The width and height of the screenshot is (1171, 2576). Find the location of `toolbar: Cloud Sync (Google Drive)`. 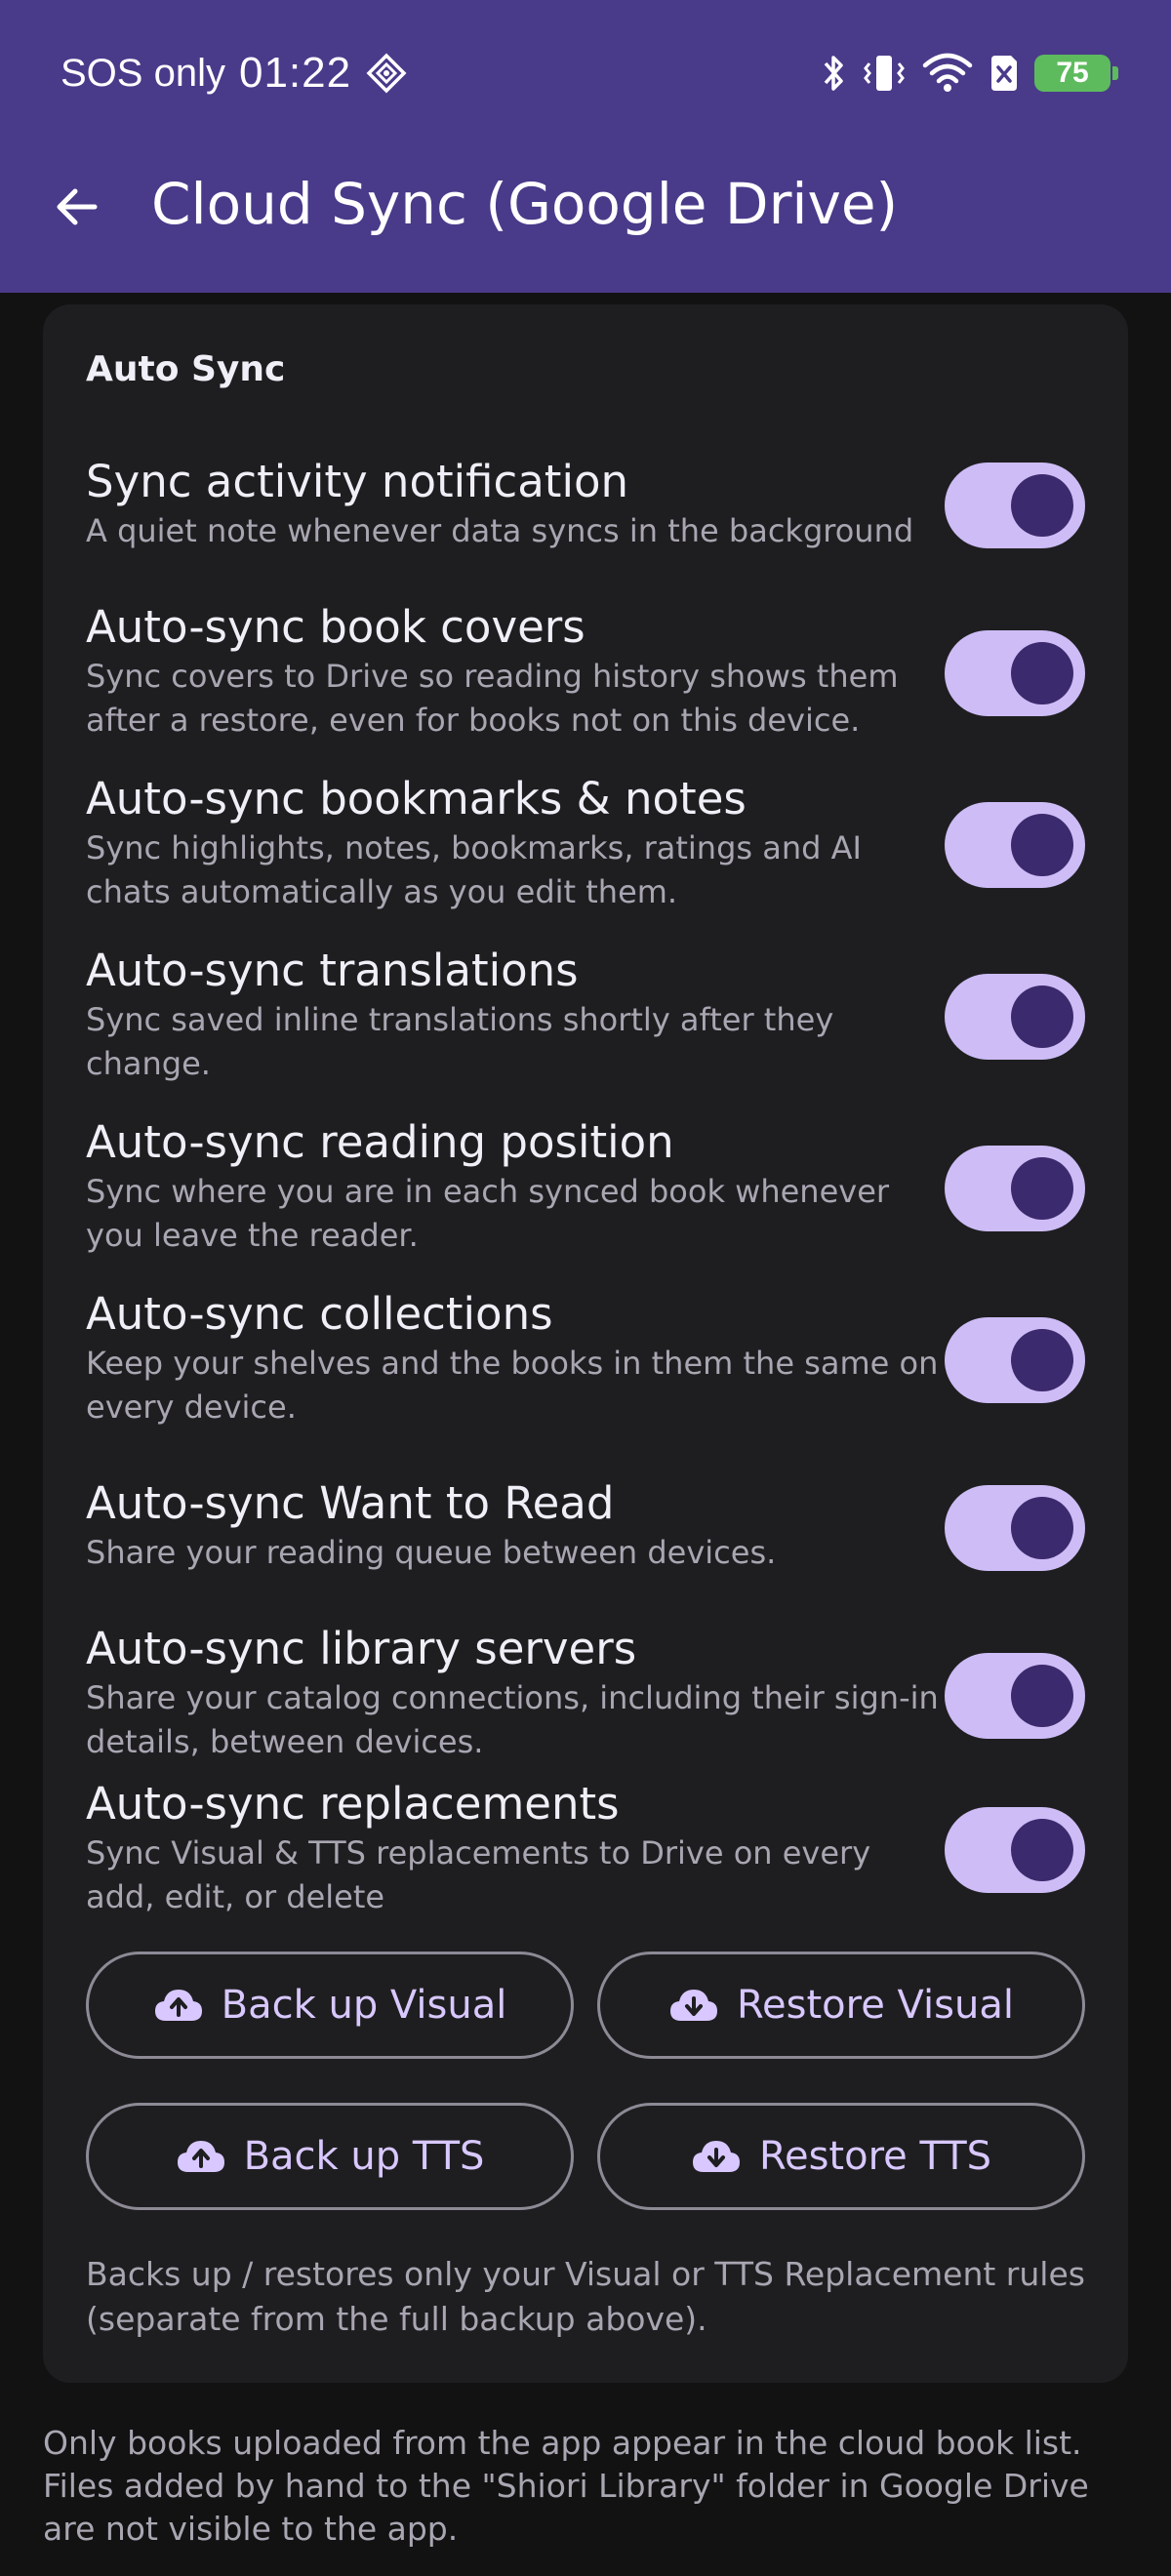

toolbar: Cloud Sync (Google Drive) is located at coordinates (585, 204).